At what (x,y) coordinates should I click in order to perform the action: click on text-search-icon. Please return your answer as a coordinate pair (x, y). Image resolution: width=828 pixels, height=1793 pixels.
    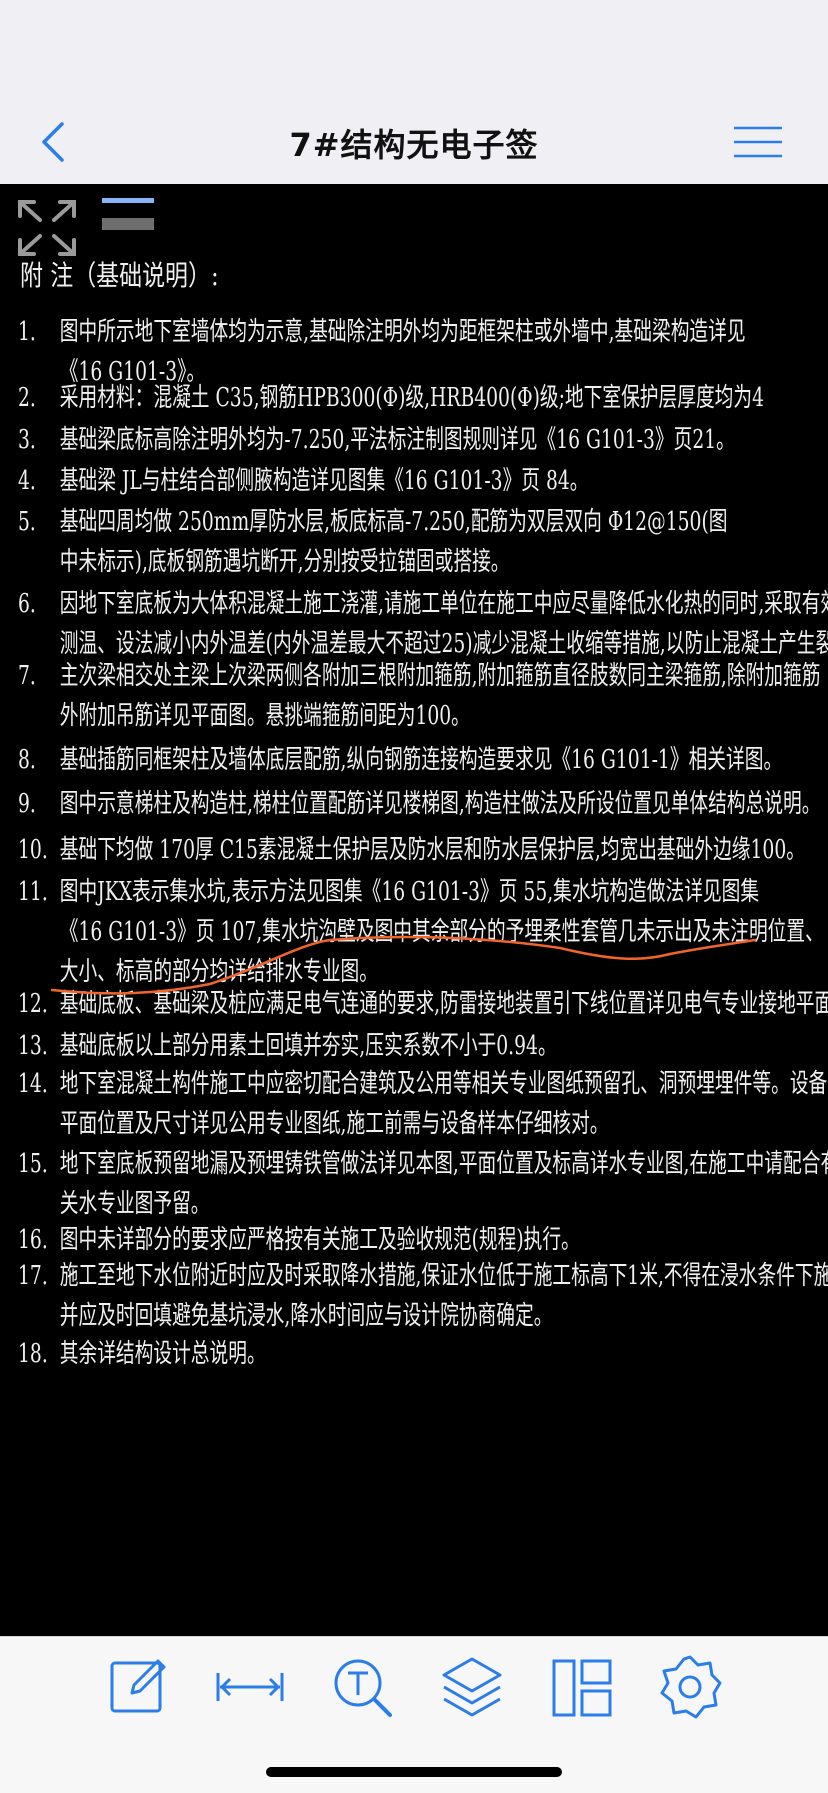
    Looking at the image, I should click on (363, 1688).